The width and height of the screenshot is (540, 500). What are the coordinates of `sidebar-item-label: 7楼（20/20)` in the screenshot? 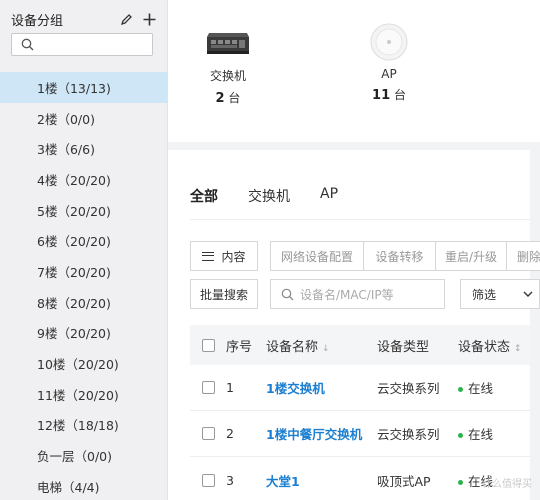 It's located at (74, 272).